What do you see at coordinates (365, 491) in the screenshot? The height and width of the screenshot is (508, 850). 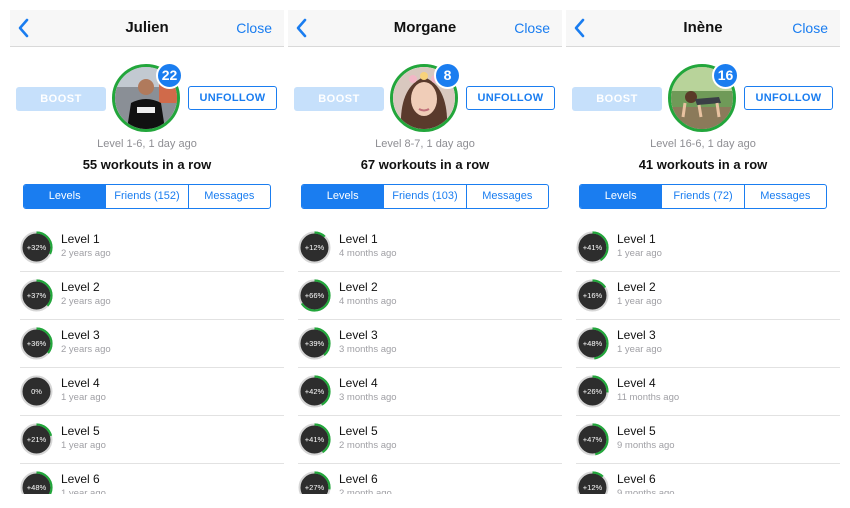 I see `level-timestamp: 2 month ago` at bounding box center [365, 491].